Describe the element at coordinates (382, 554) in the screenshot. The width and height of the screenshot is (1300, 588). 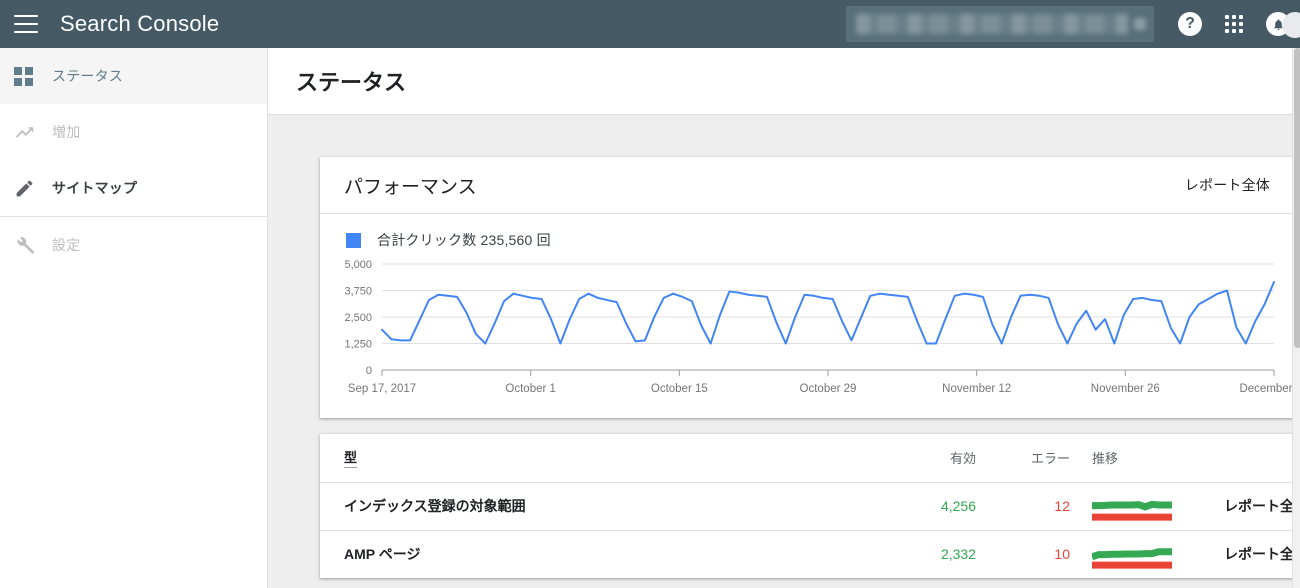
I see `cell-type: AMP ページ` at that location.